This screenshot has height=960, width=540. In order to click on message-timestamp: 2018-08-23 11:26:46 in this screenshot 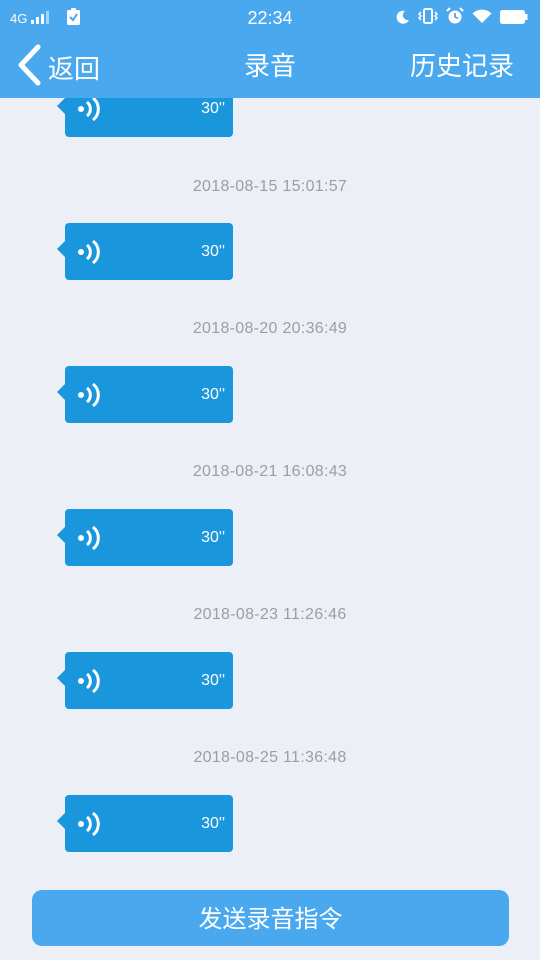, I will do `click(270, 614)`.